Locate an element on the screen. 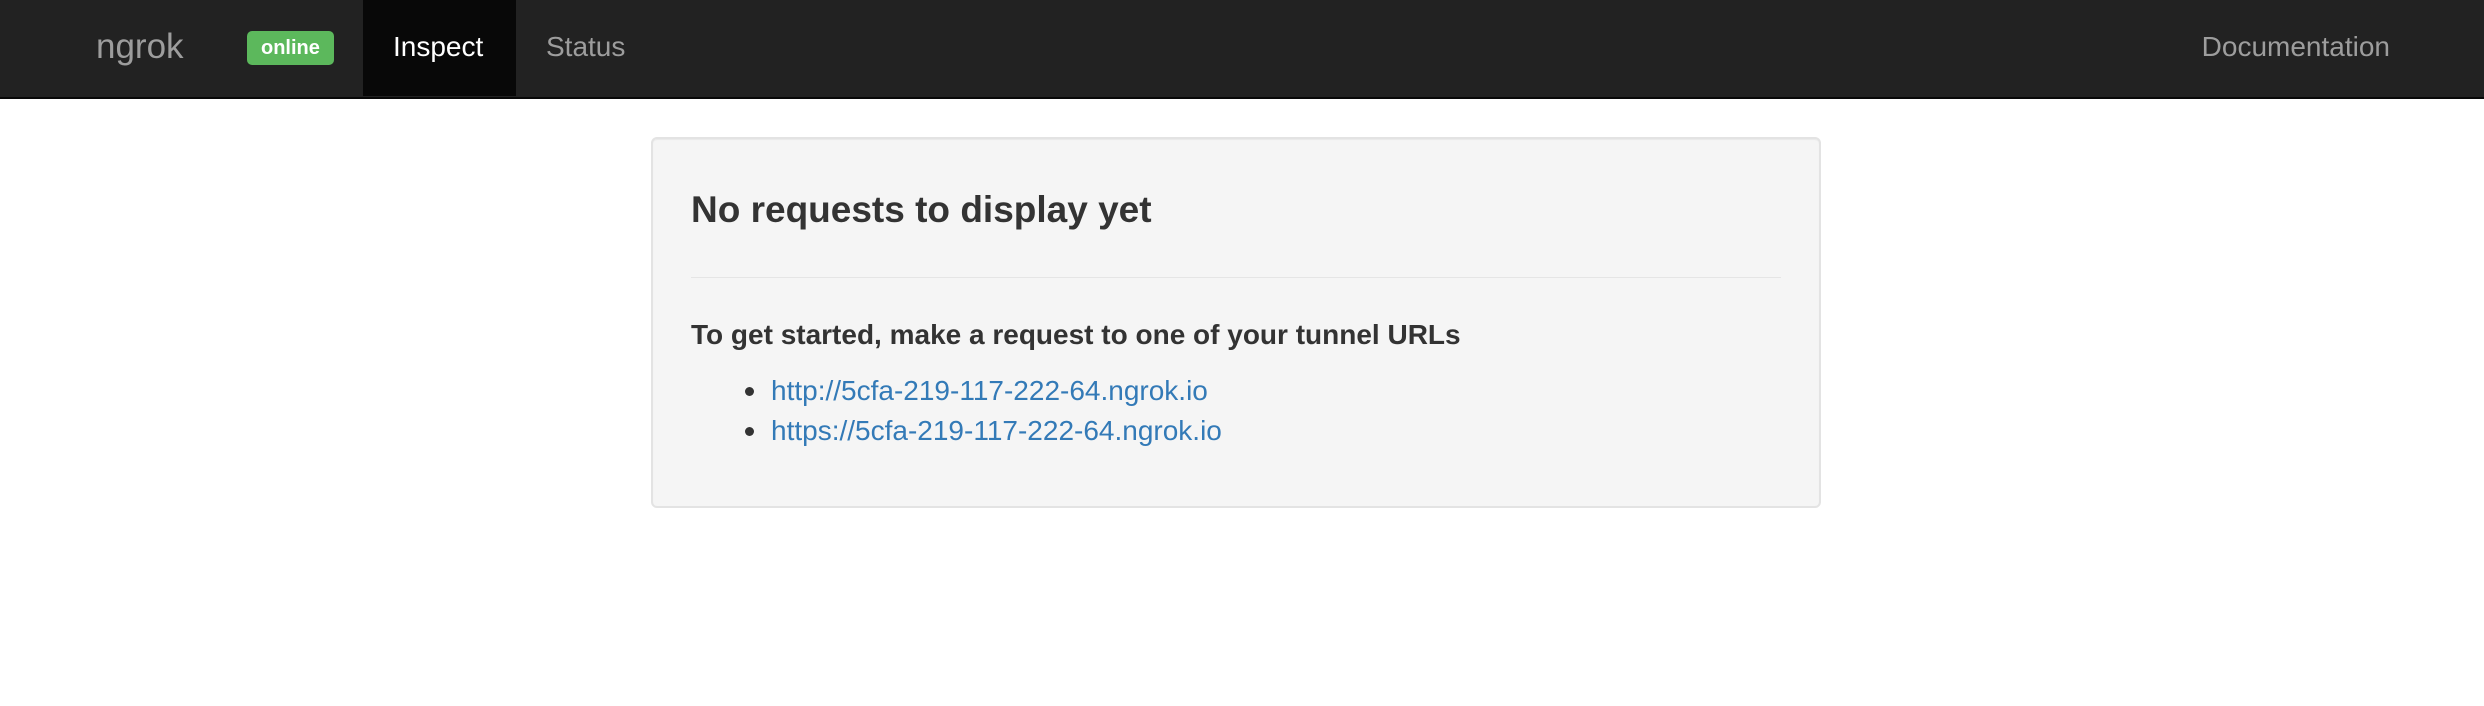 The image size is (2484, 706). tab-inspect: Inspect is located at coordinates (439, 48).